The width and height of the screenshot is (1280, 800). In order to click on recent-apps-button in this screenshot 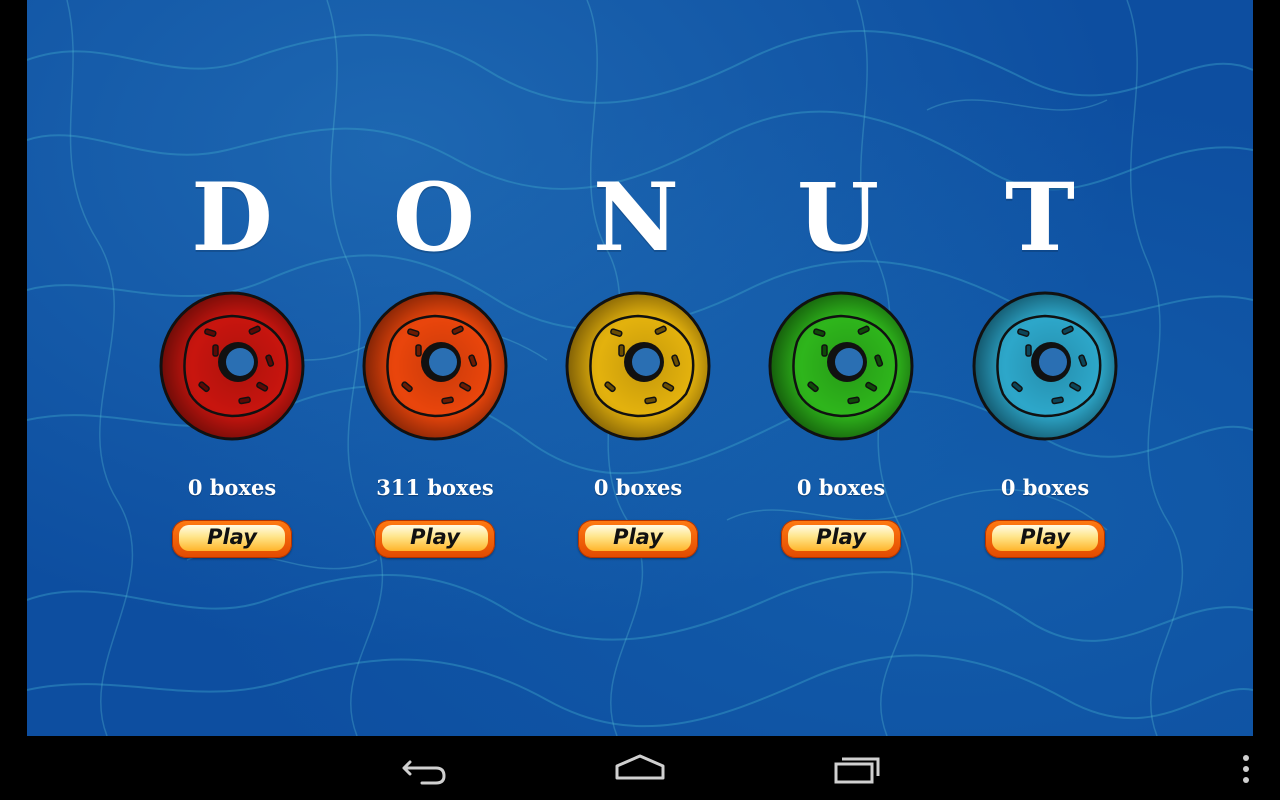, I will do `click(857, 768)`.